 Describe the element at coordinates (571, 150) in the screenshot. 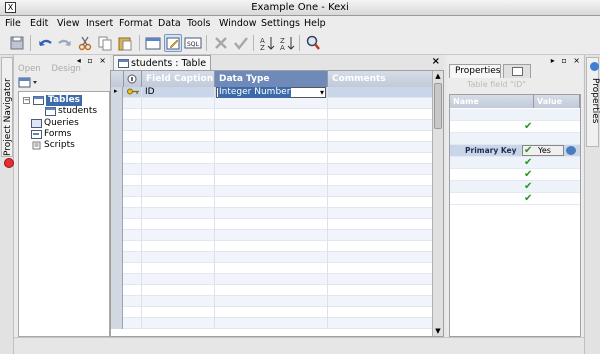

I see `reset-icon` at that location.